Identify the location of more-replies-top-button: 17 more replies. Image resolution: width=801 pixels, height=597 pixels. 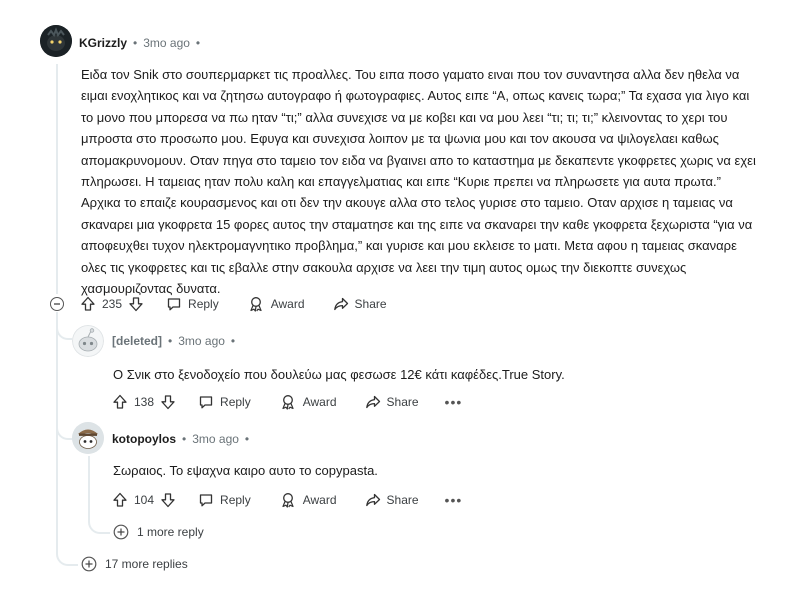
(134, 564).